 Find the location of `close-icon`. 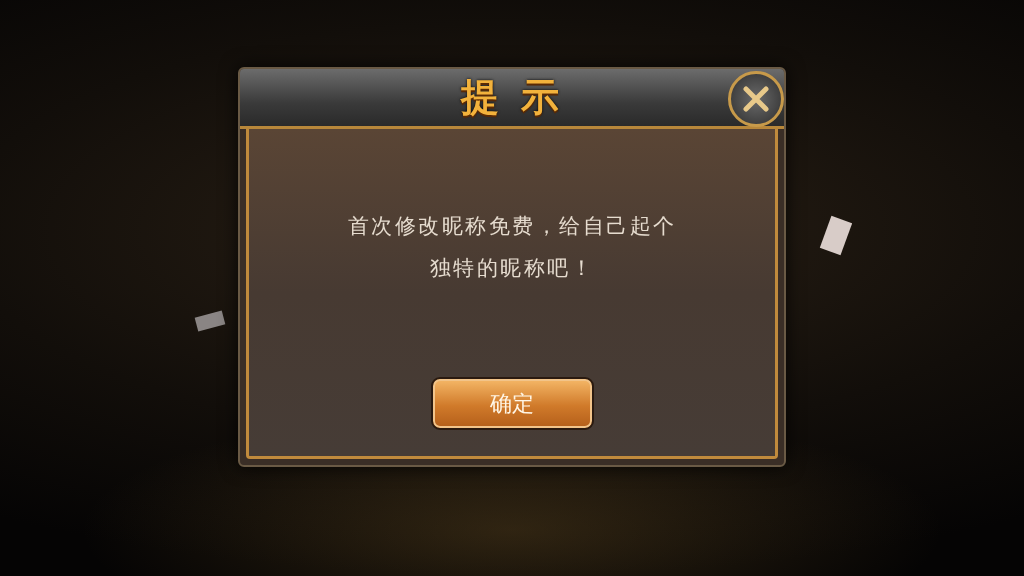

close-icon is located at coordinates (756, 99).